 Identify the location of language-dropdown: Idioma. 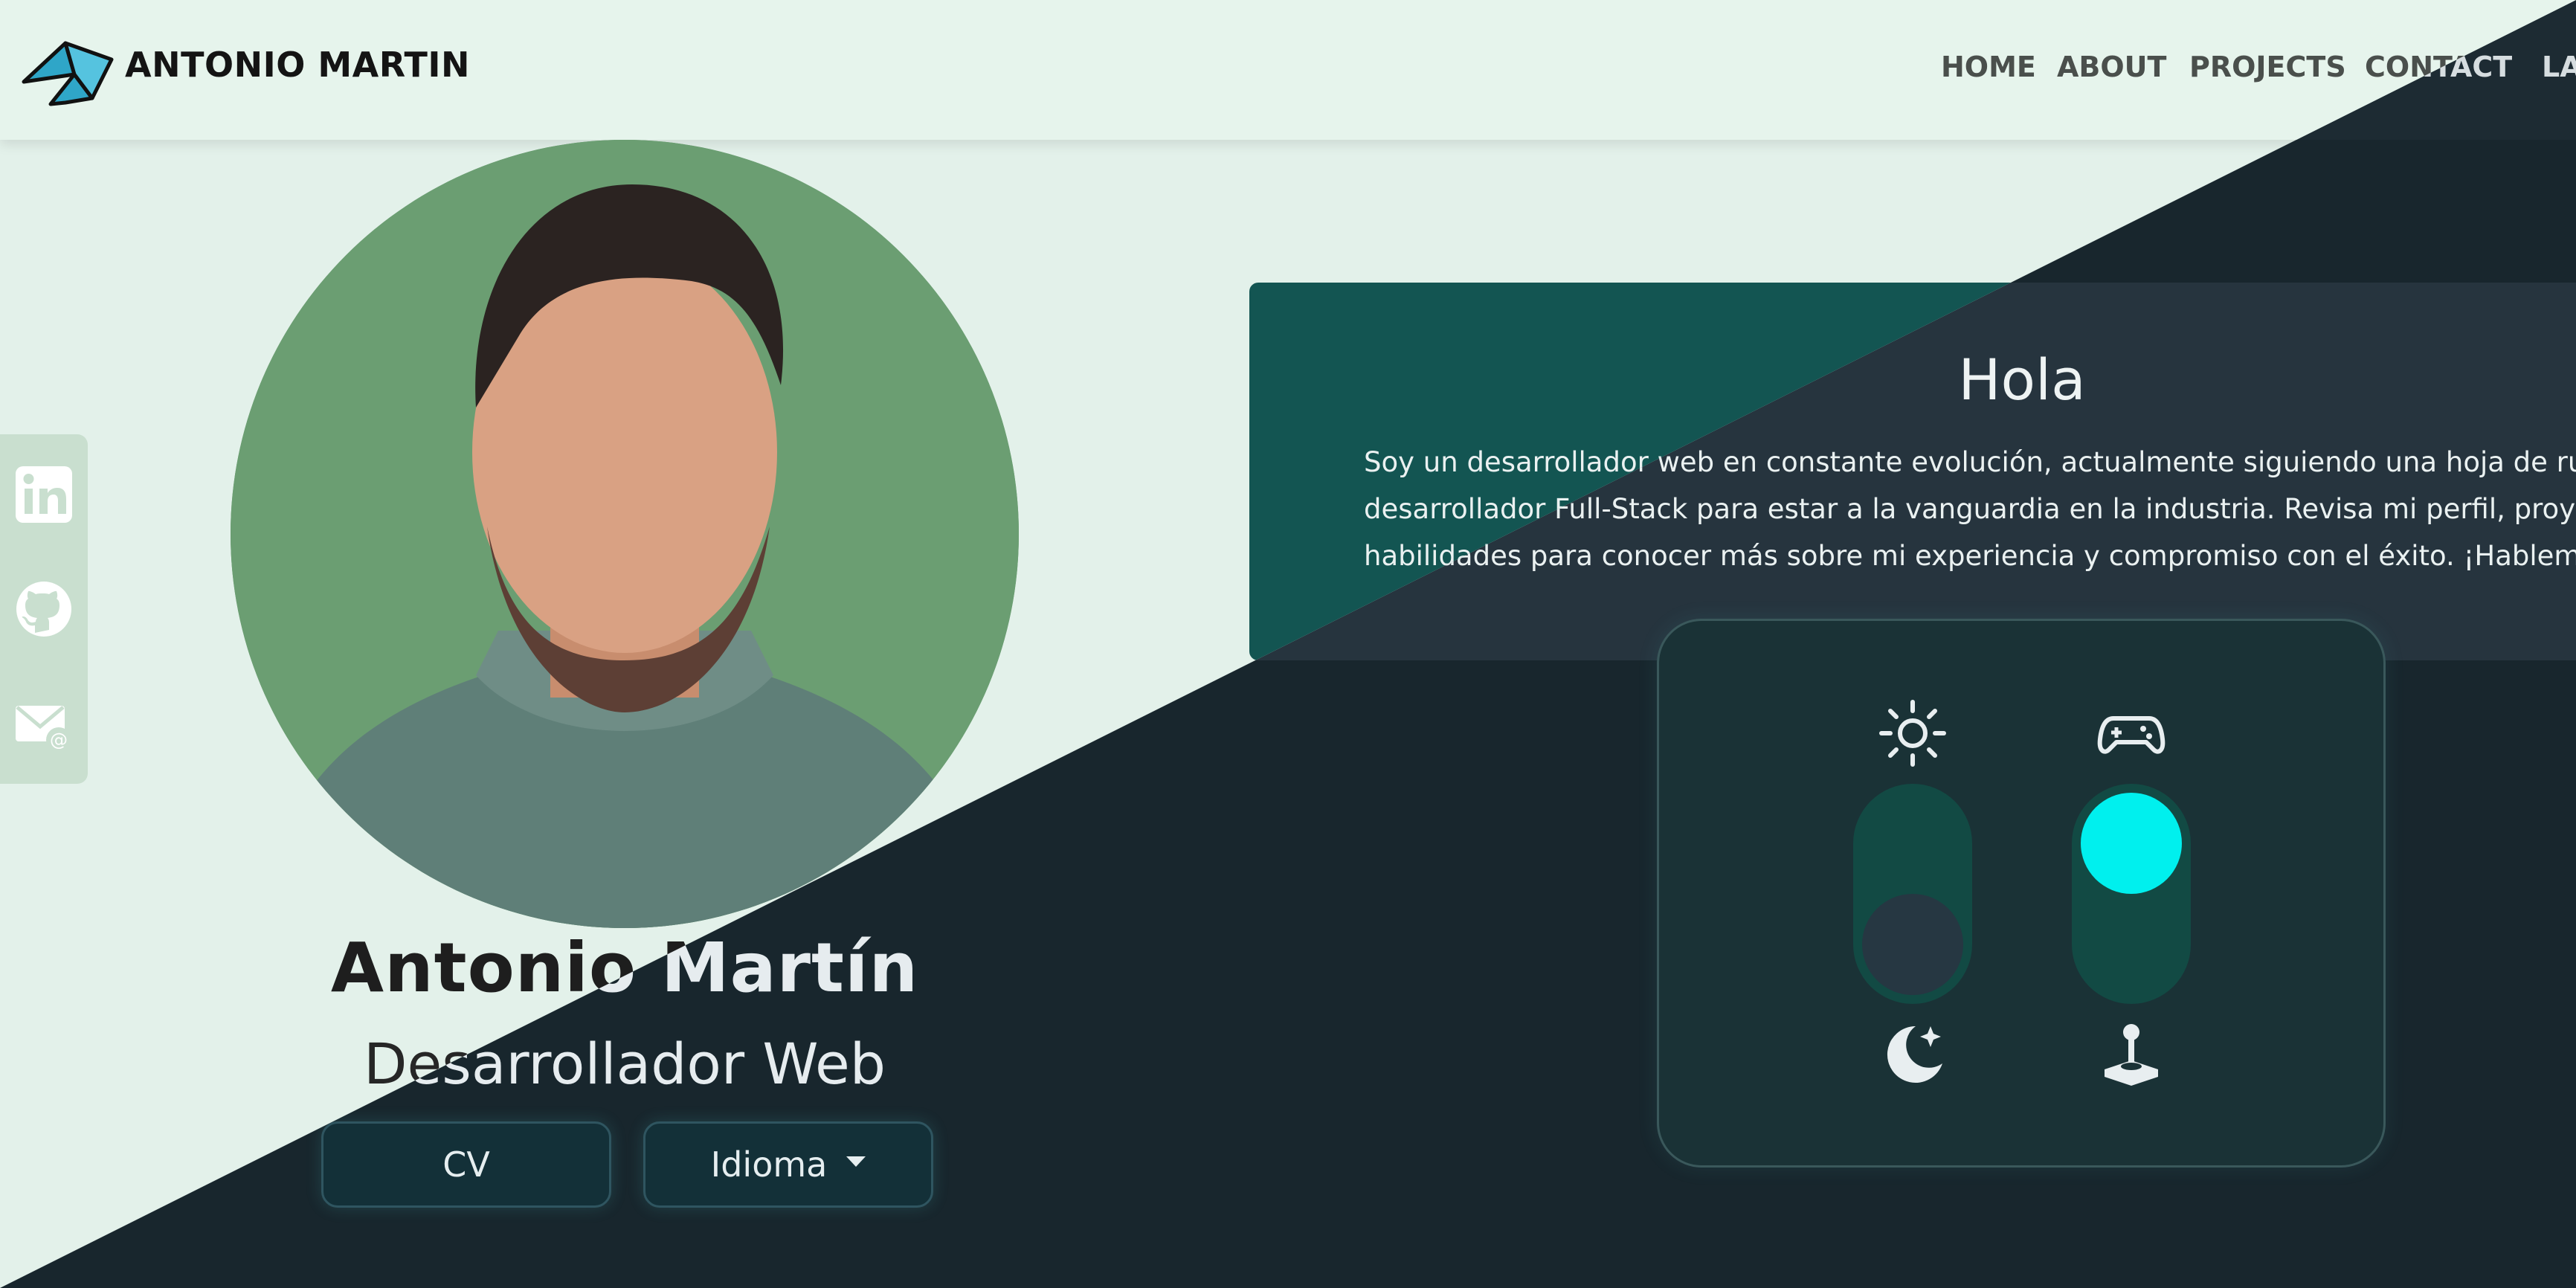
(788, 1164).